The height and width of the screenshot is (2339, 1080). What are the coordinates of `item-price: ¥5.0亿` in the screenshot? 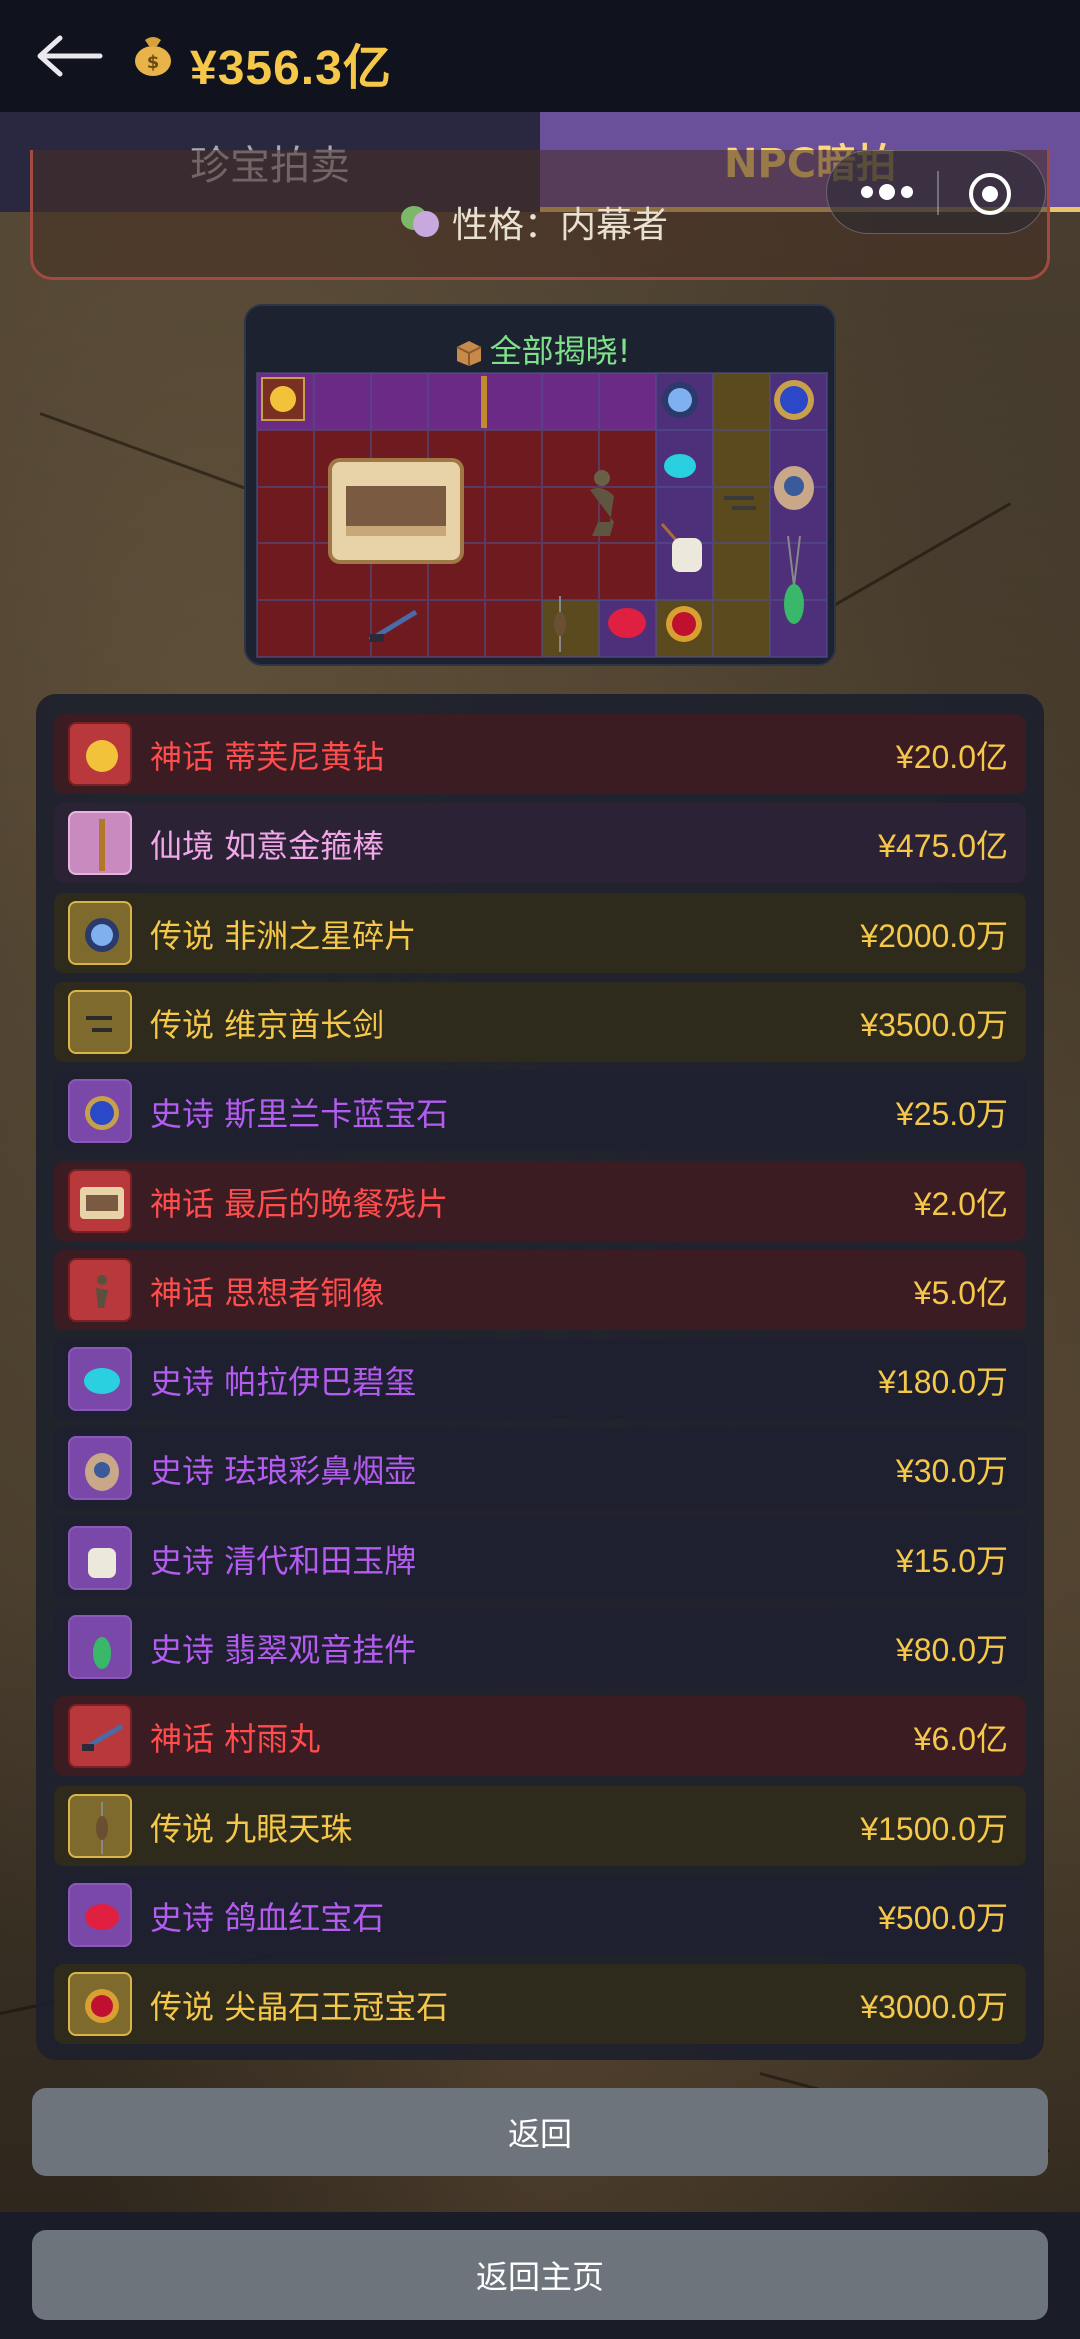 It's located at (960, 1293).